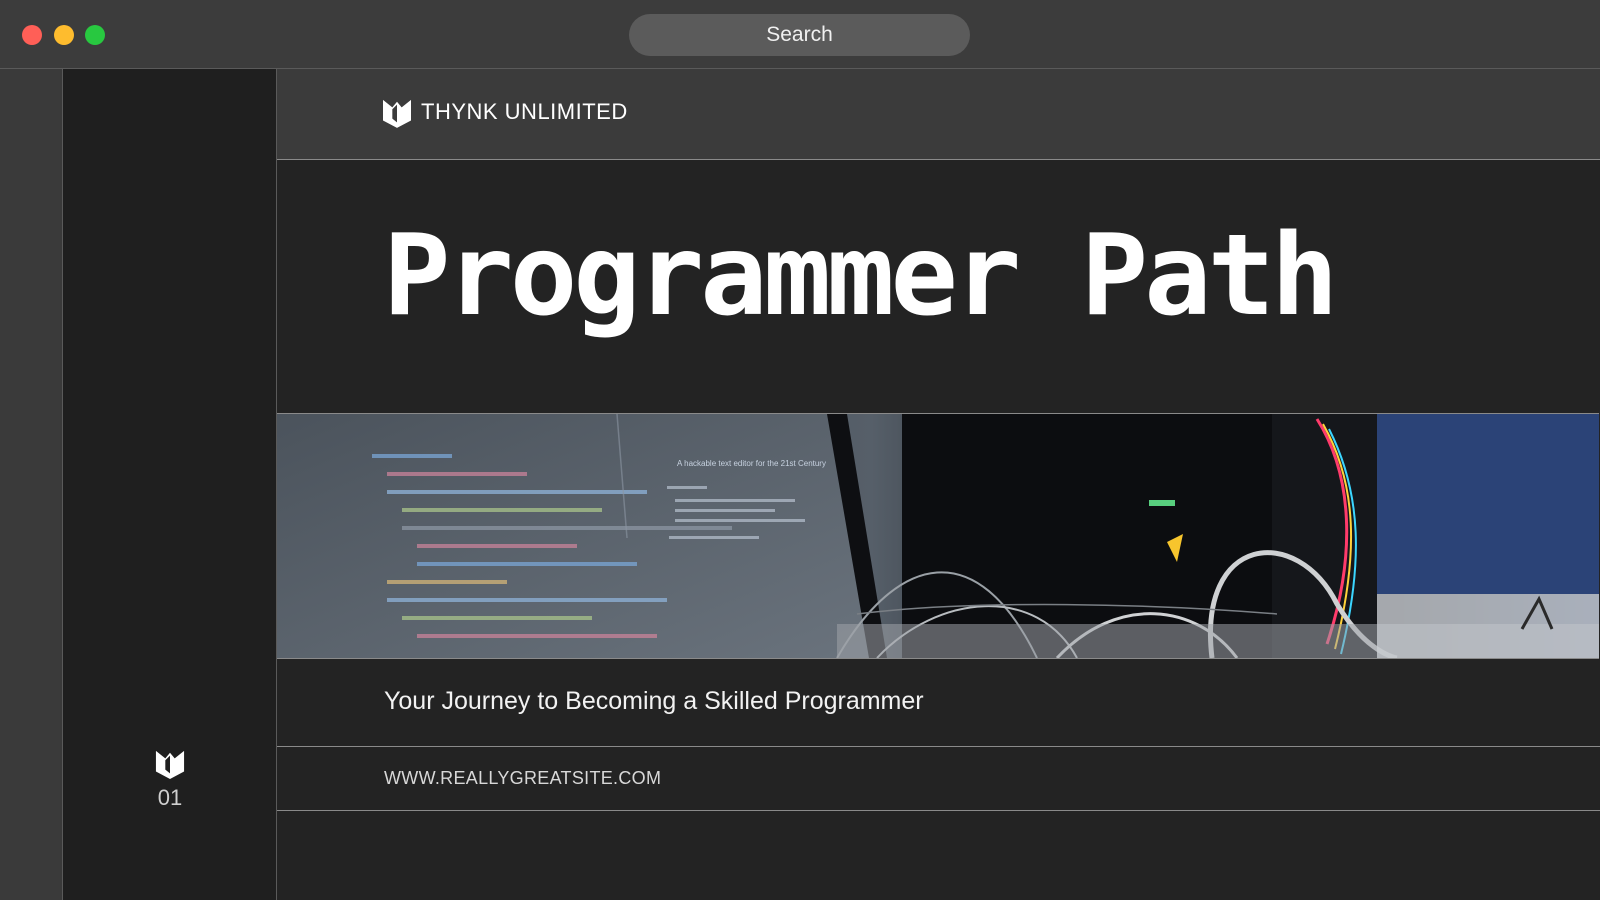 The height and width of the screenshot is (900, 1600). I want to click on slide-thumbnail-panel: 01, so click(170, 484).